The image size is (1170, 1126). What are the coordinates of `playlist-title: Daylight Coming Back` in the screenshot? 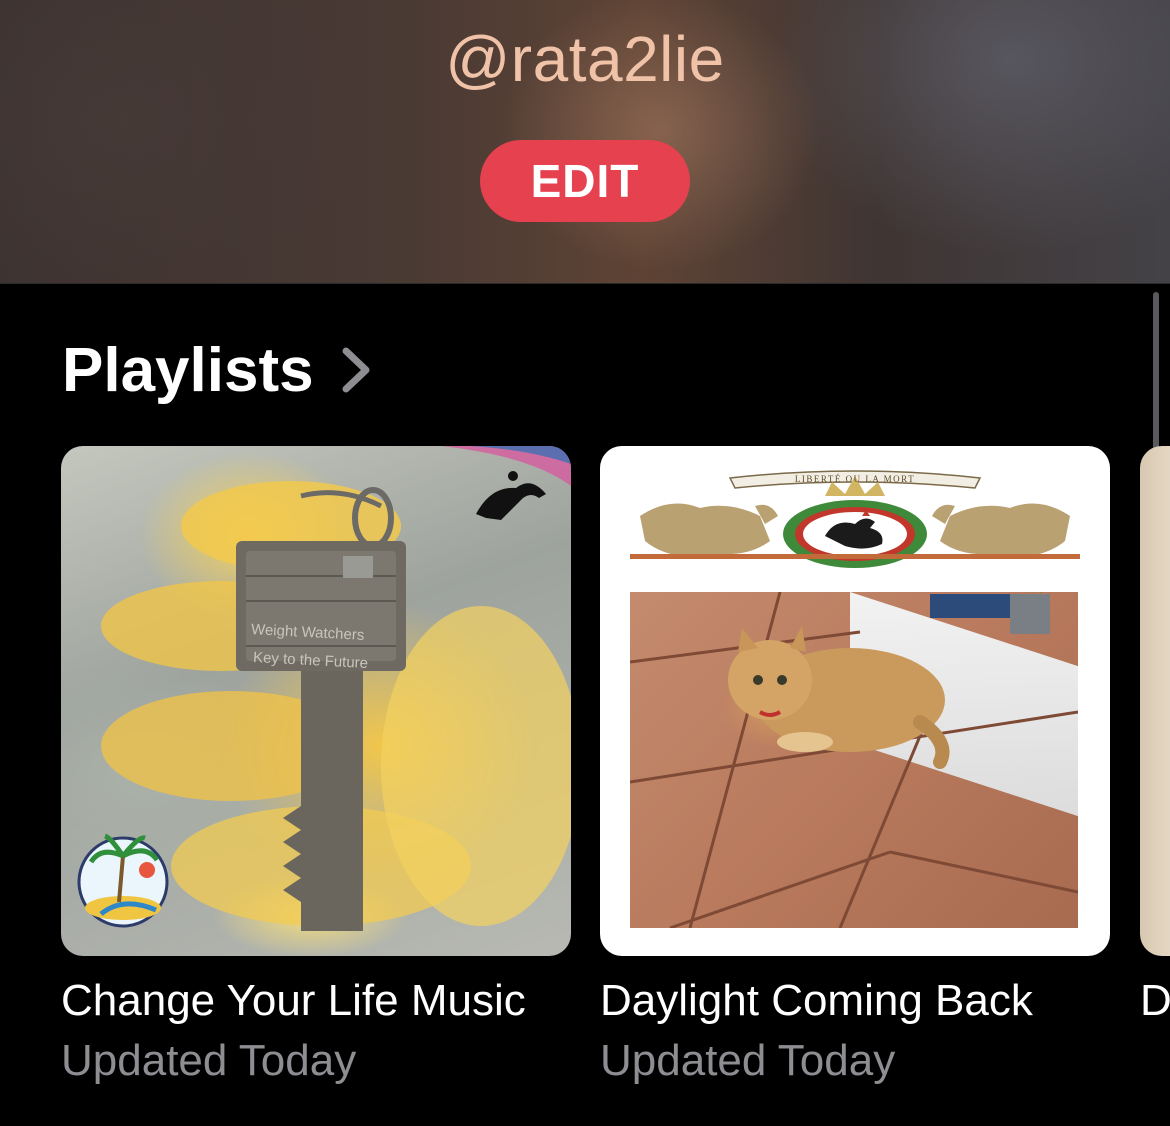 It's located at (816, 1000).